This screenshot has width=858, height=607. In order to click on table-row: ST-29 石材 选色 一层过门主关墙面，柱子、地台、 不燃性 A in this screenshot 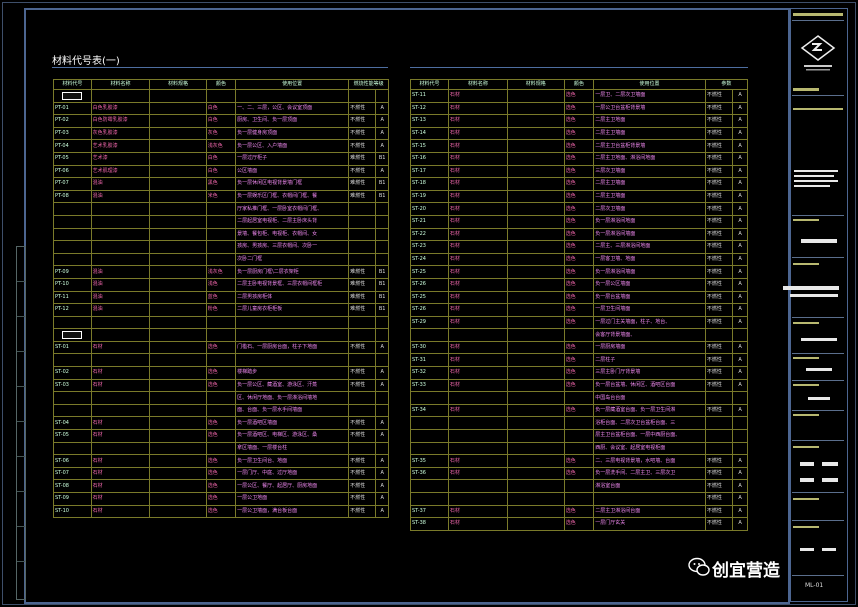, I will do `click(579, 322)`.